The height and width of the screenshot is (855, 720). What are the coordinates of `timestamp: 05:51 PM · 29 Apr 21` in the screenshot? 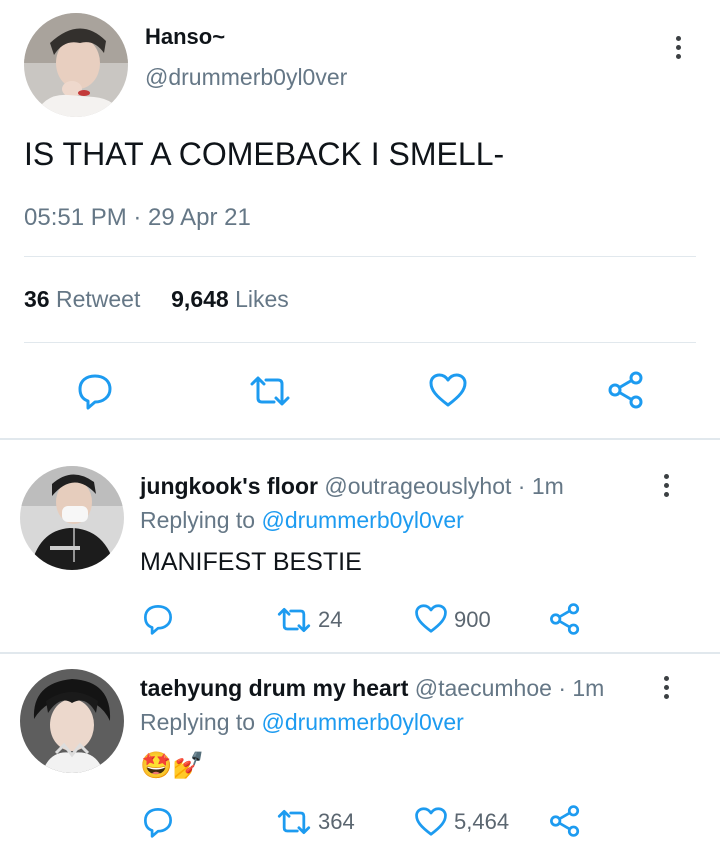 It's located at (137, 218).